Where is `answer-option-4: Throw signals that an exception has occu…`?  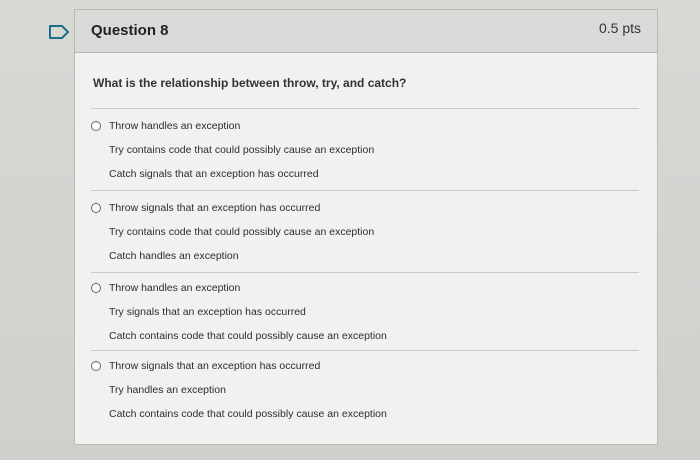
answer-option-4: Throw signals that an exception has occu… is located at coordinates (365, 390).